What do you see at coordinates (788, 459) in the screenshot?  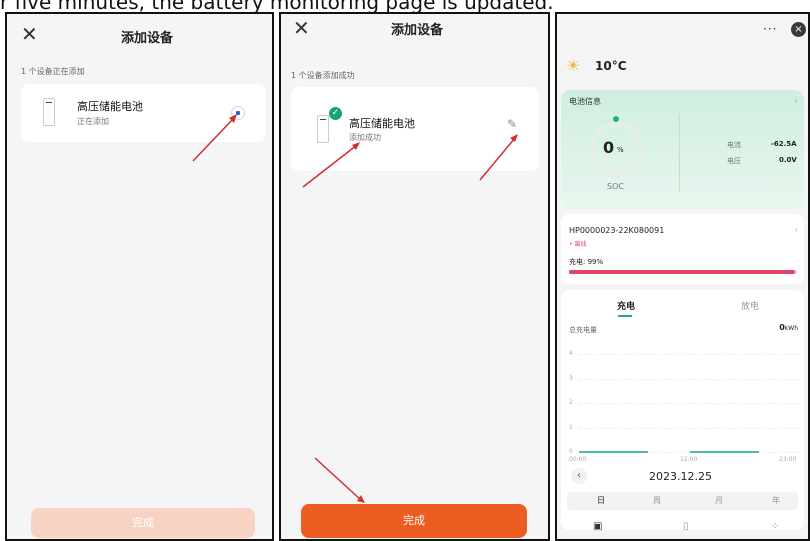 I see `x-tick-label: 23:00` at bounding box center [788, 459].